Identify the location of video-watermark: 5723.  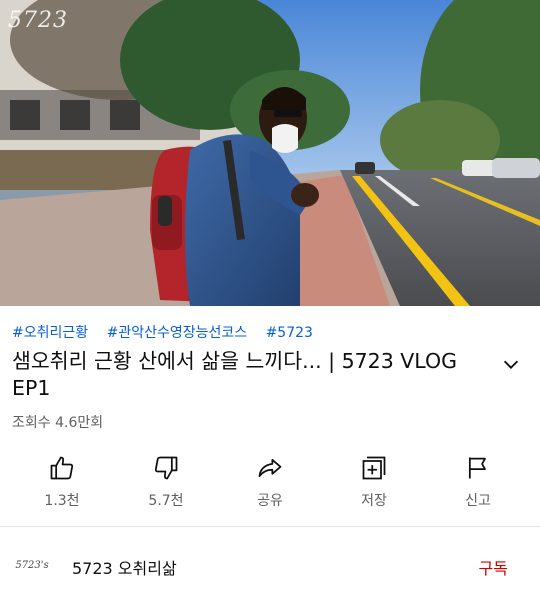
(38, 20).